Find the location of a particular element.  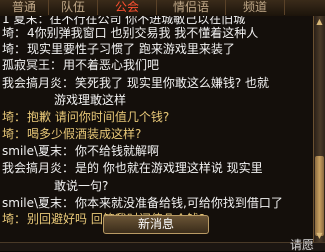

chat-line: 埼：4你别弹我窗口 也别交易我 我不懂着这种人 is located at coordinates (155, 33).